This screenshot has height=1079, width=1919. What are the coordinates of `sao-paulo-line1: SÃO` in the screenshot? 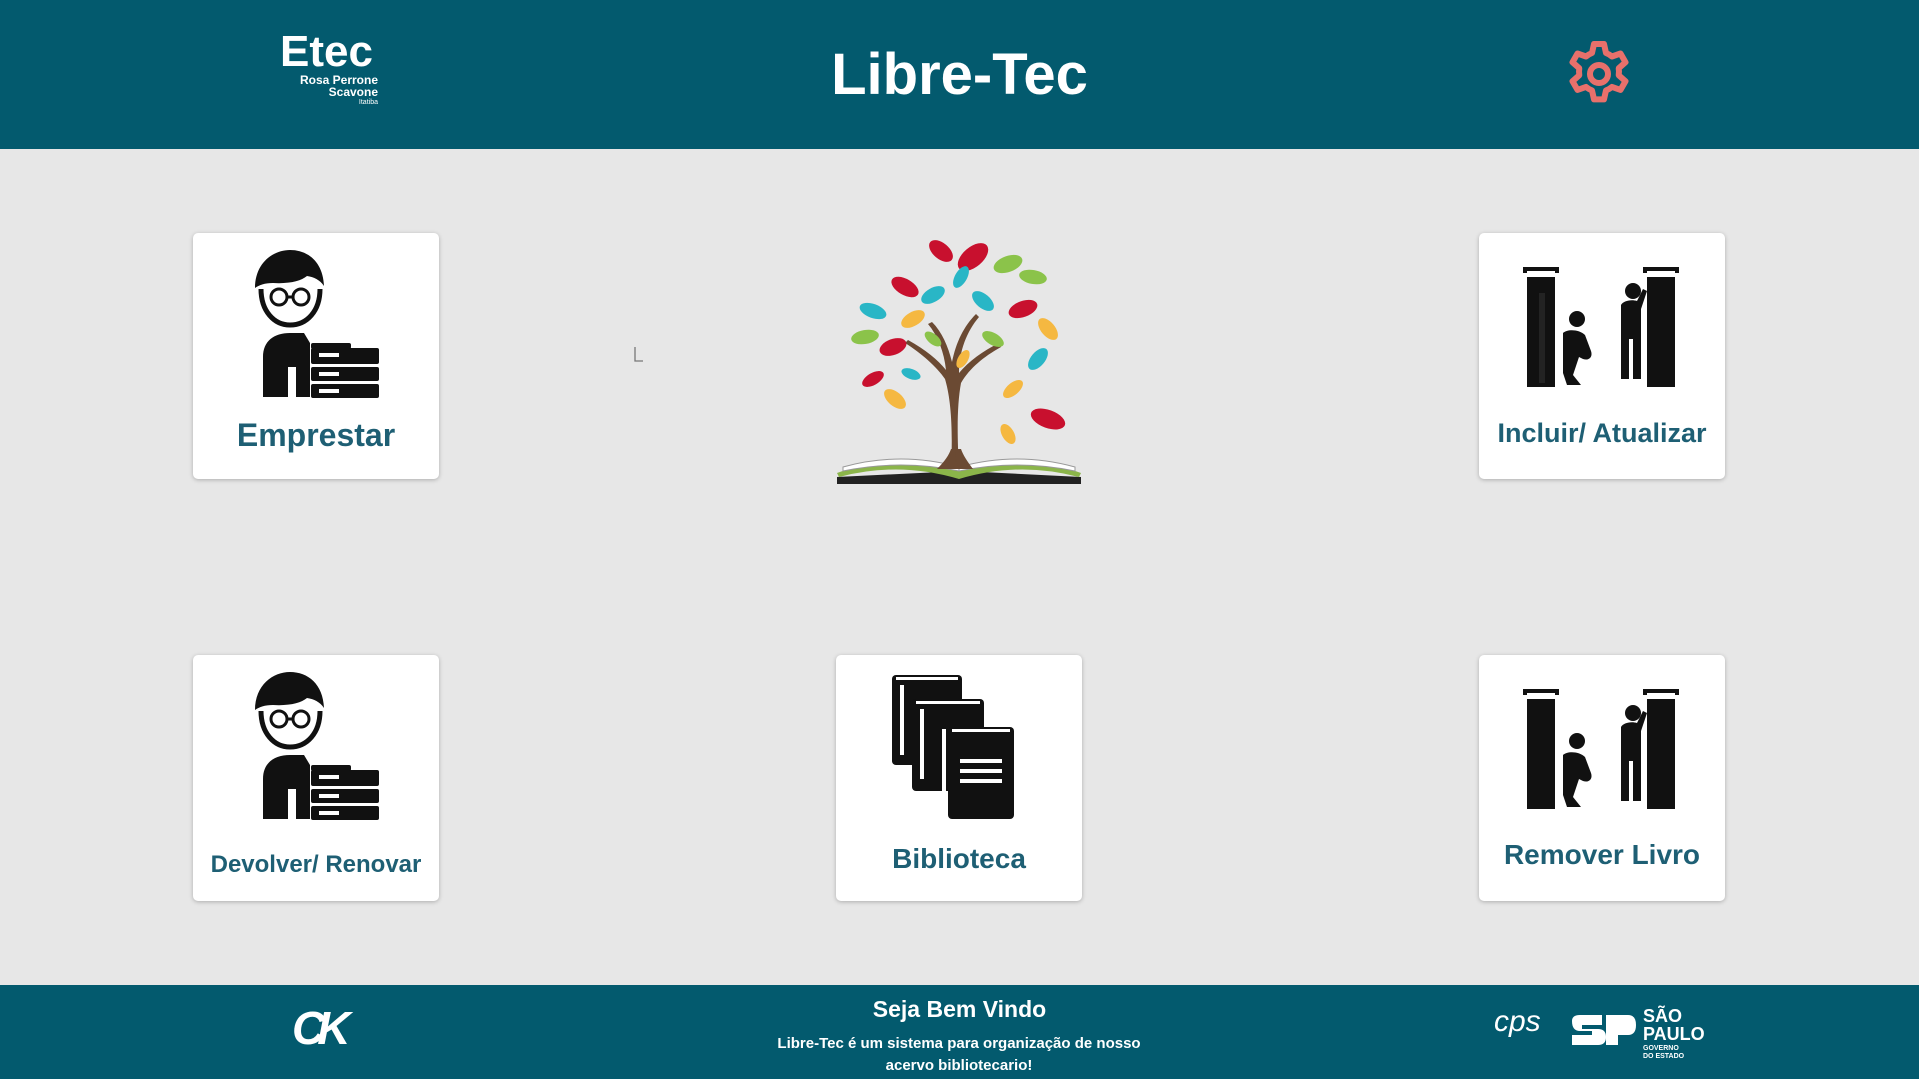 It's located at (1663, 1016).